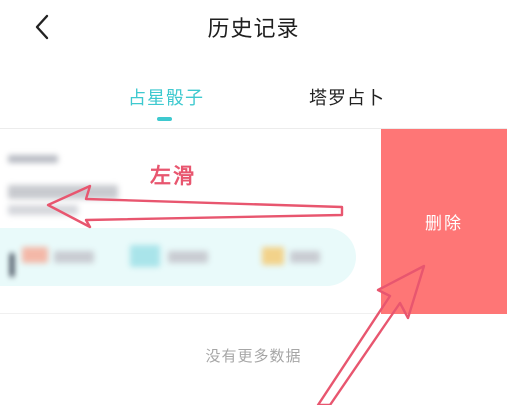  I want to click on swipe-left-arrow-icon, so click(195, 206).